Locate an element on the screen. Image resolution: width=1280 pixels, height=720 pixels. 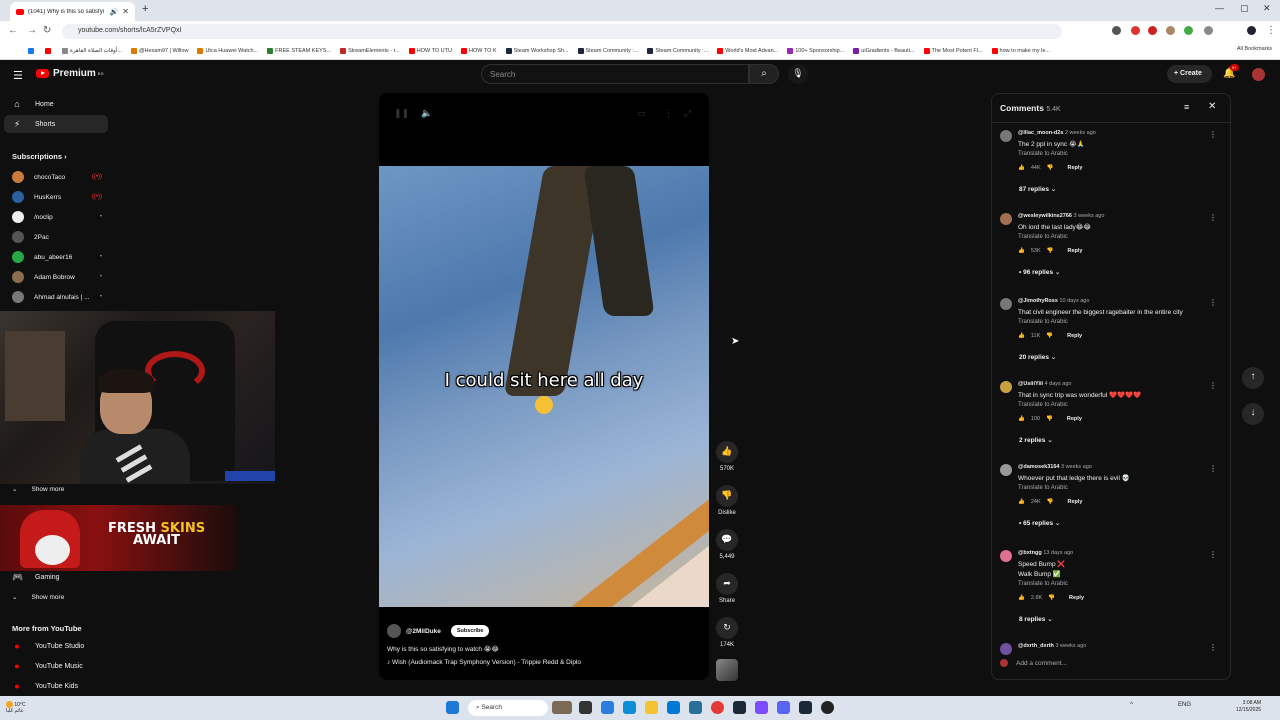
address-bar: youtube.com/shorts/lcA5rZVPQxI is located at coordinates (562, 31).